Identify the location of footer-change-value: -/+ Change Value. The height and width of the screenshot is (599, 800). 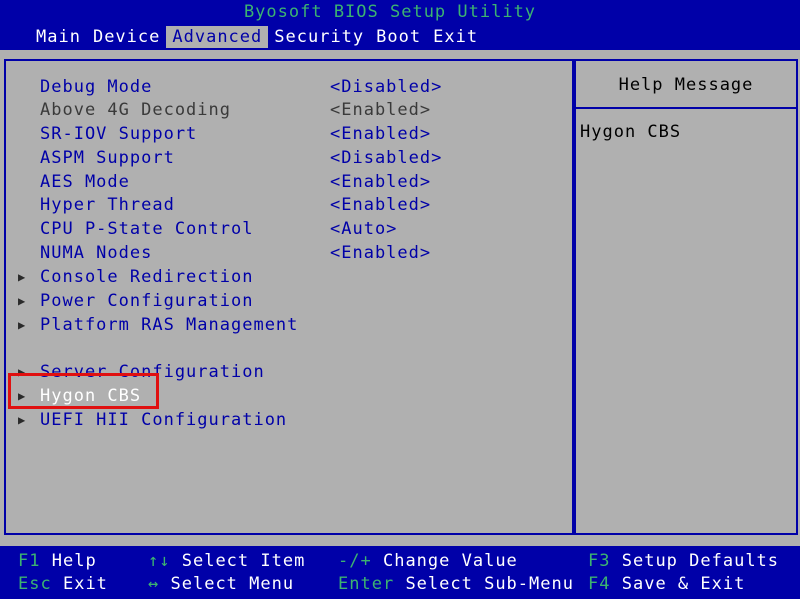
(428, 561).